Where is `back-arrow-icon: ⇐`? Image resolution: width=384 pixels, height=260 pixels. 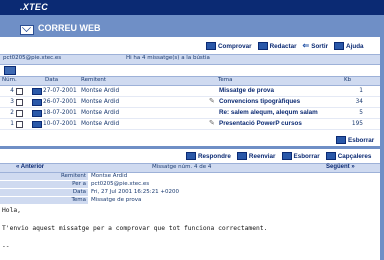 back-arrow-icon: ⇐ is located at coordinates (306, 45).